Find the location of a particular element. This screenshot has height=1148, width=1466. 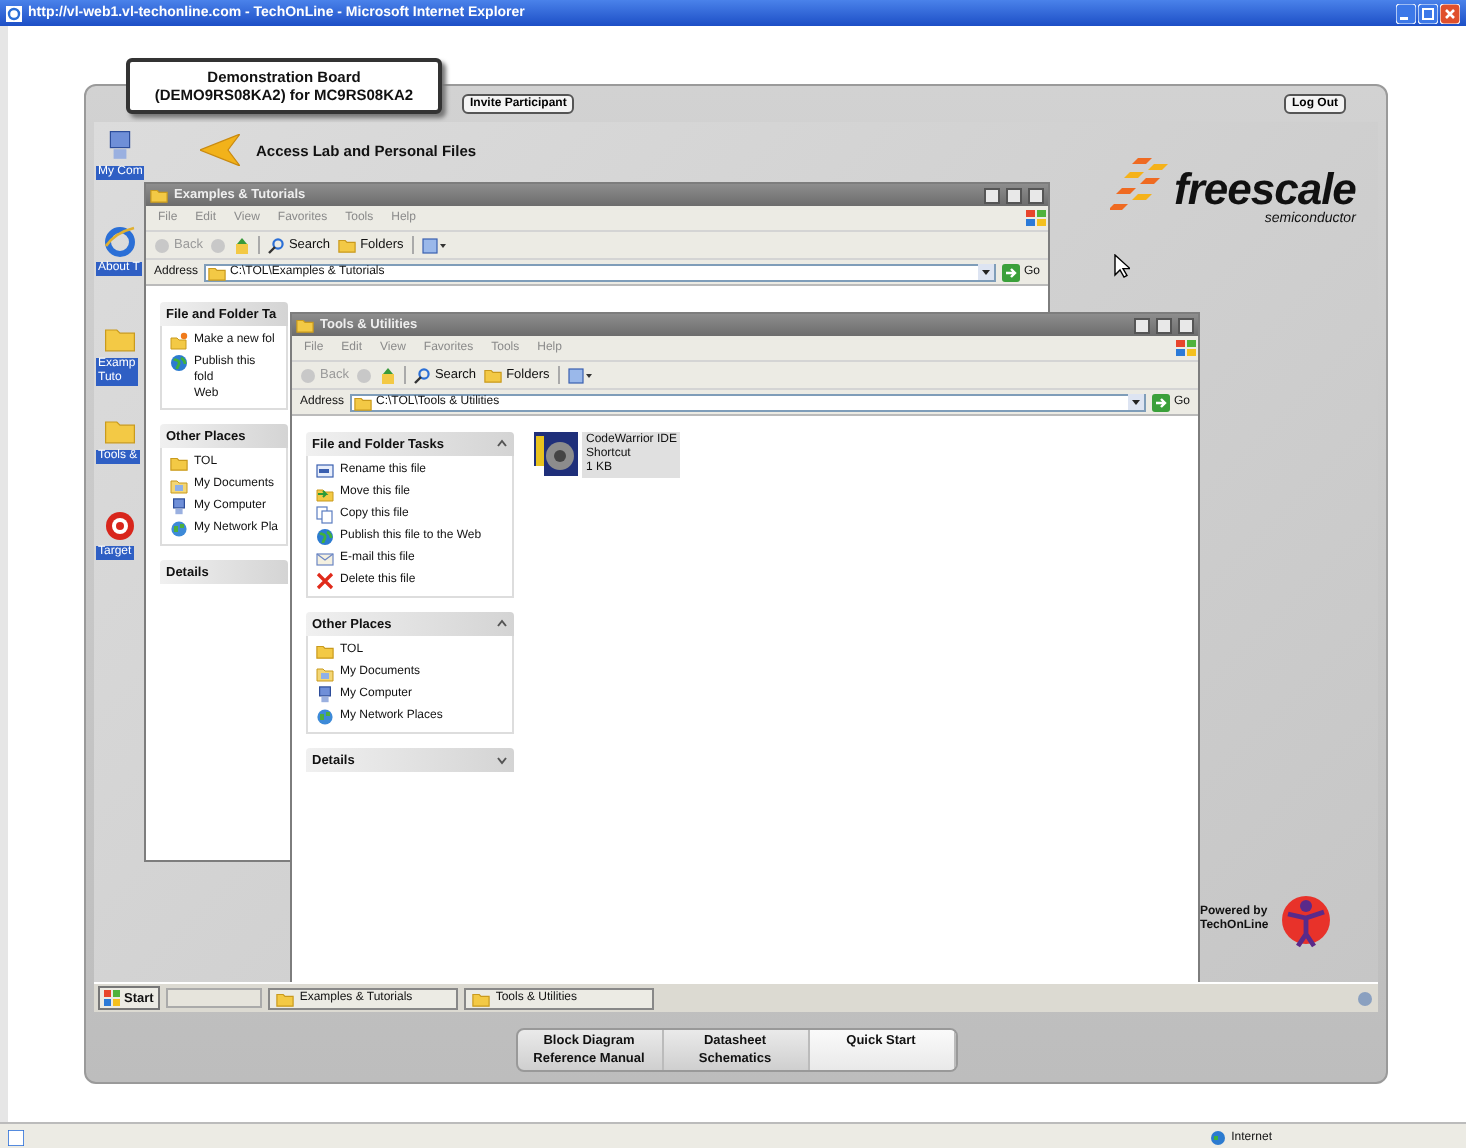

brand-name: freescale is located at coordinates (1265, 190).